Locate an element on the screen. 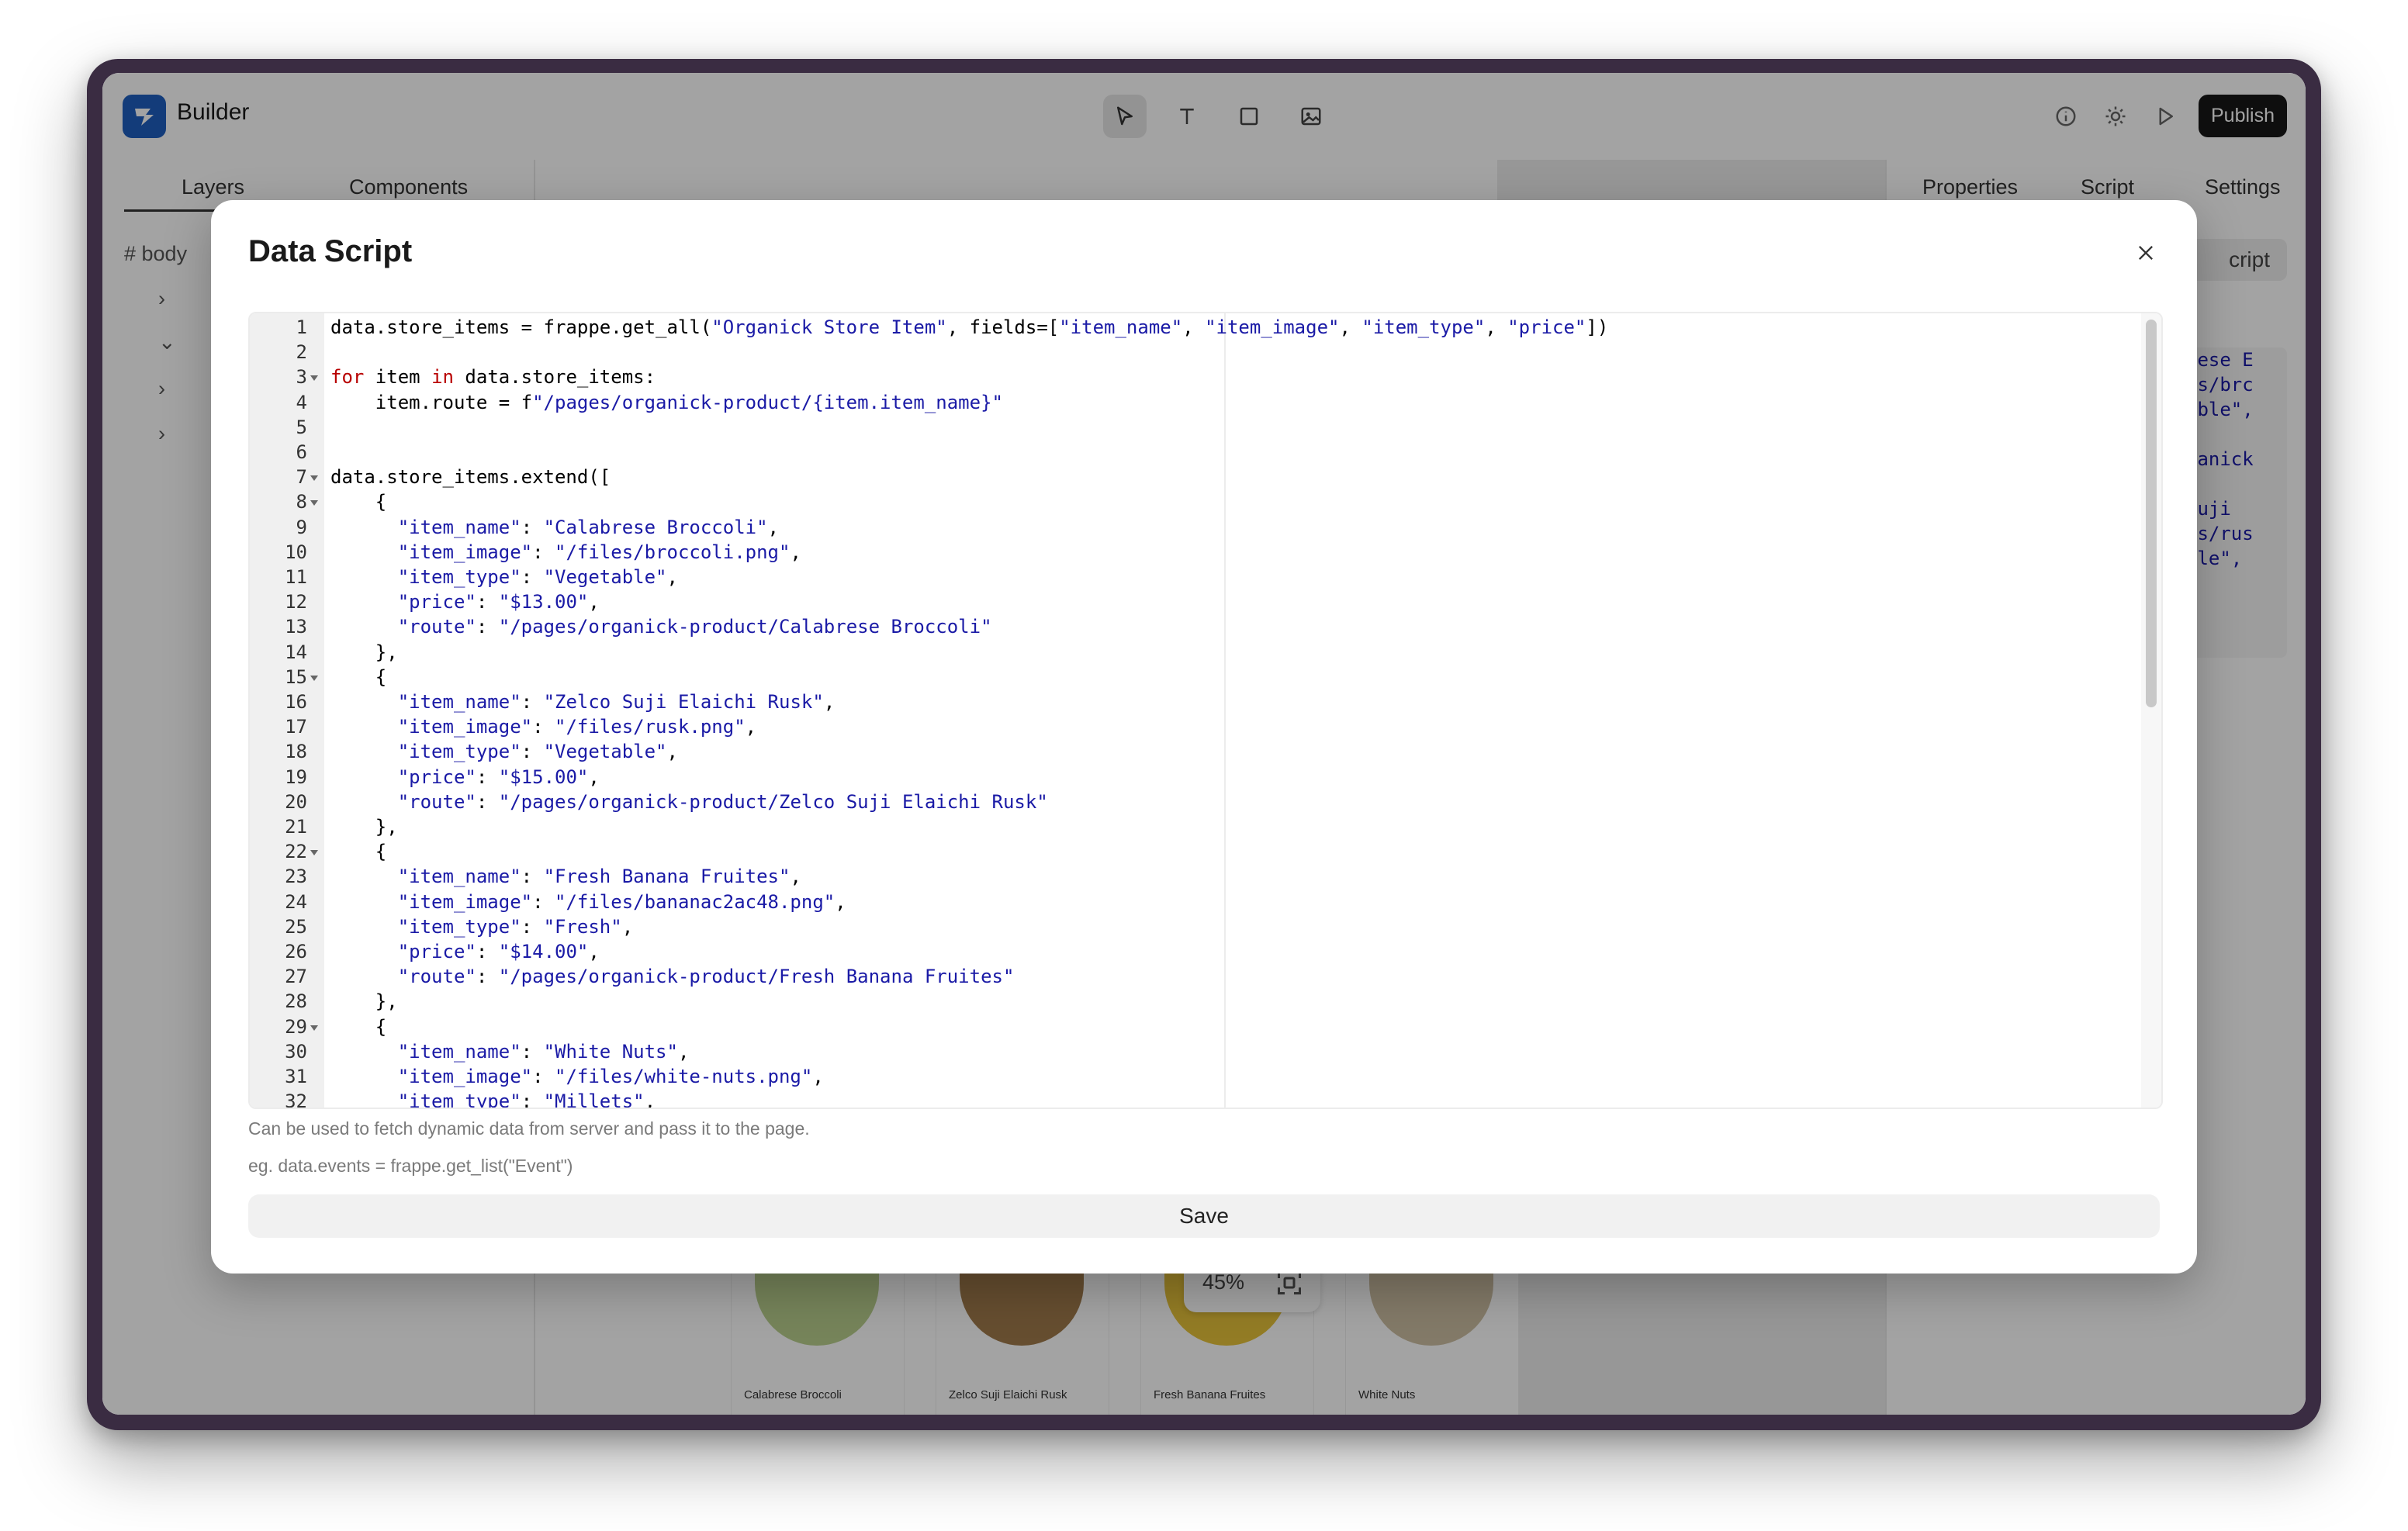  line-number: 16 is located at coordinates (296, 702).